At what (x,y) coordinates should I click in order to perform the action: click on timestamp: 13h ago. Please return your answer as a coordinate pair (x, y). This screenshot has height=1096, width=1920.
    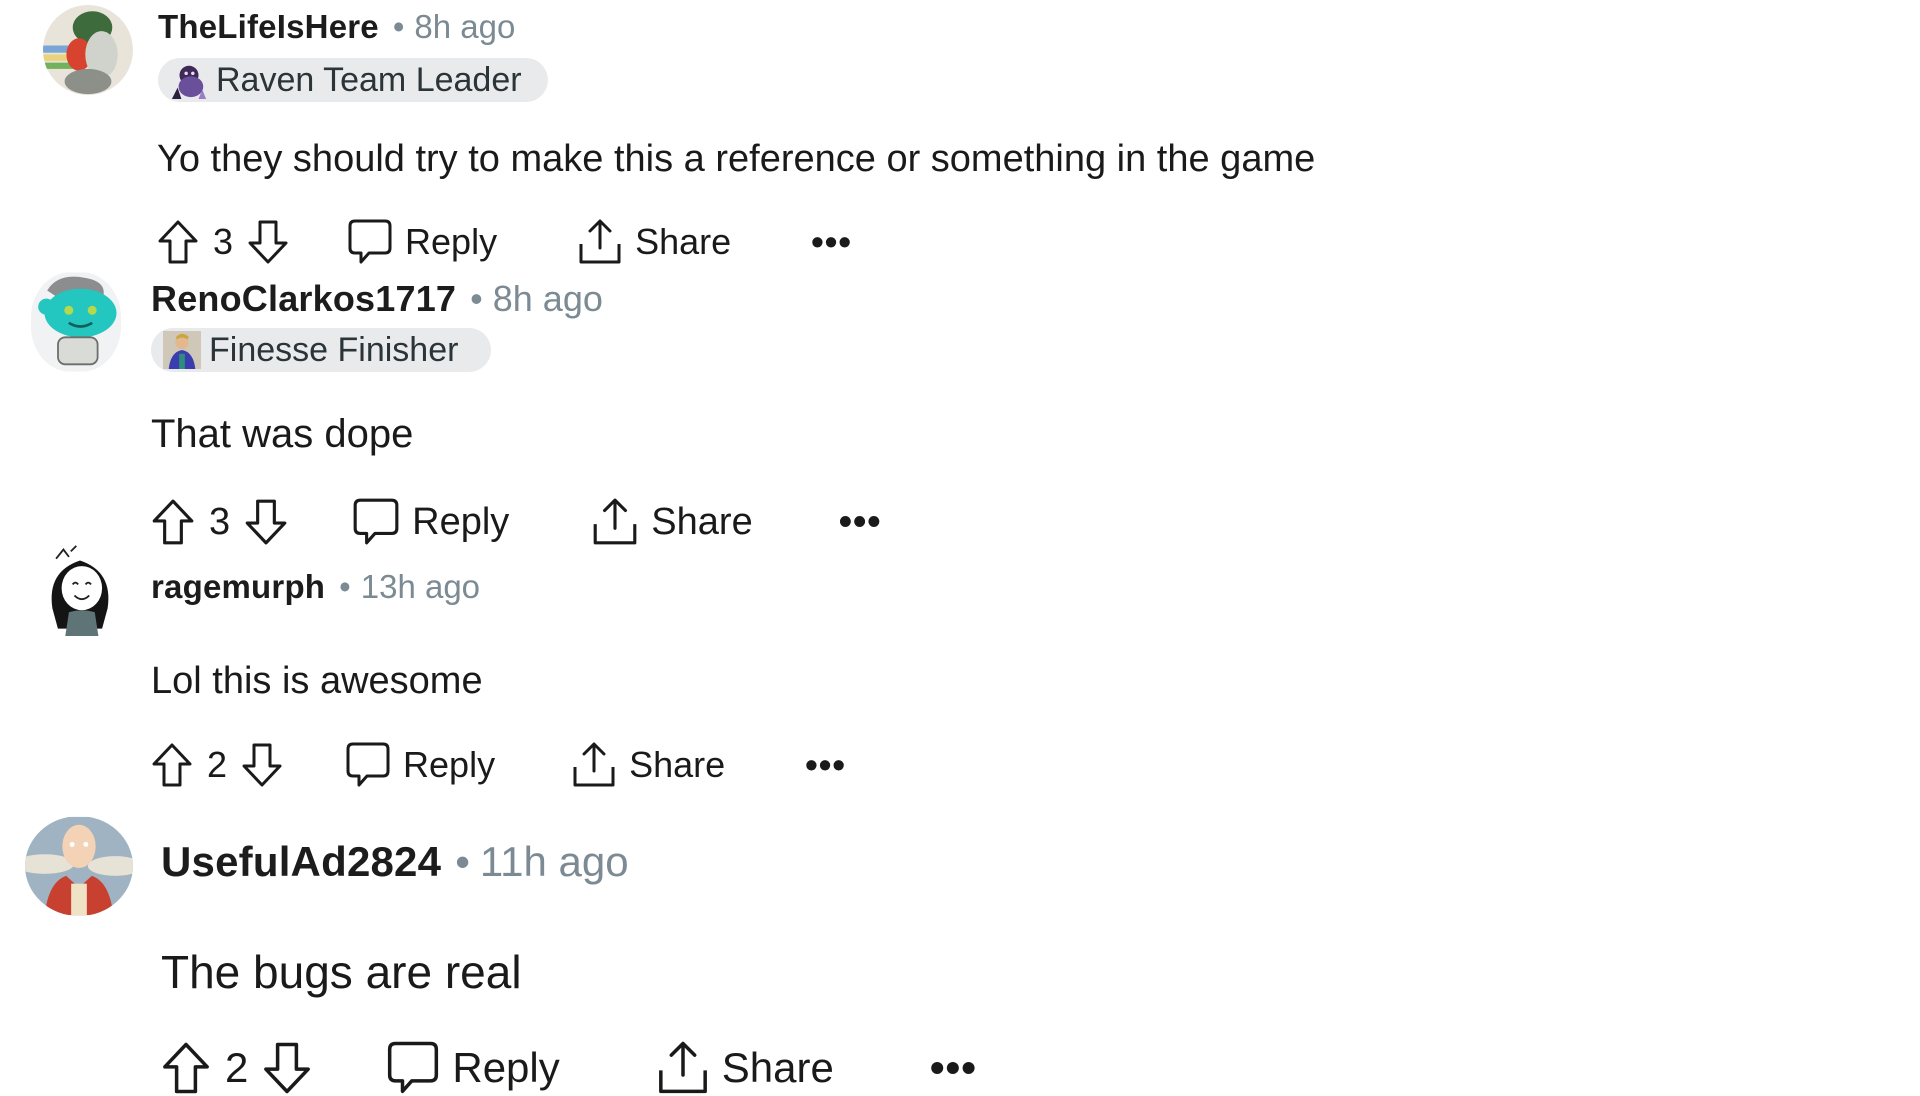
    Looking at the image, I should click on (420, 587).